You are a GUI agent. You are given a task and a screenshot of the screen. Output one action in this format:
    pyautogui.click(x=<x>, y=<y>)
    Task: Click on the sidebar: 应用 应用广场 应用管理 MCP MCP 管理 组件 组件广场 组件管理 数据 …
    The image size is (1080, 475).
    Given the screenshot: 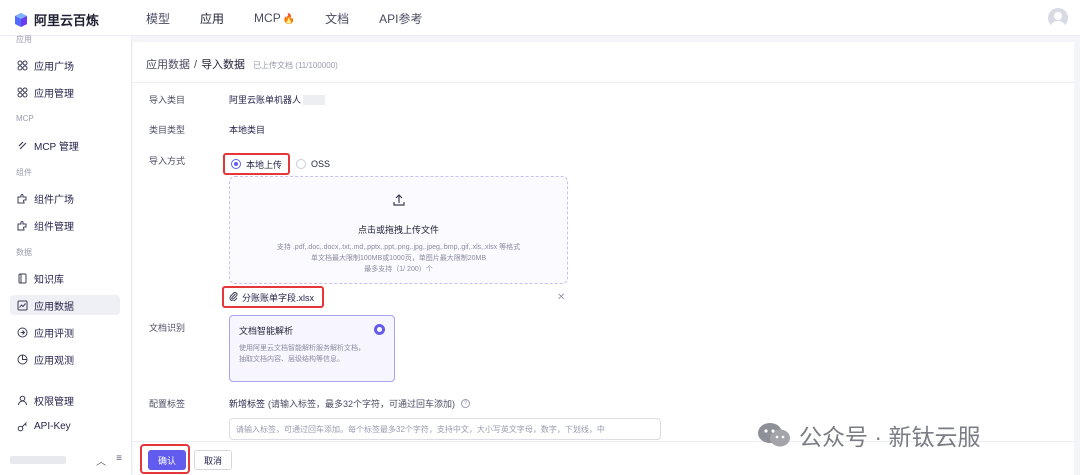 What is the action you would take?
    pyautogui.click(x=66, y=255)
    